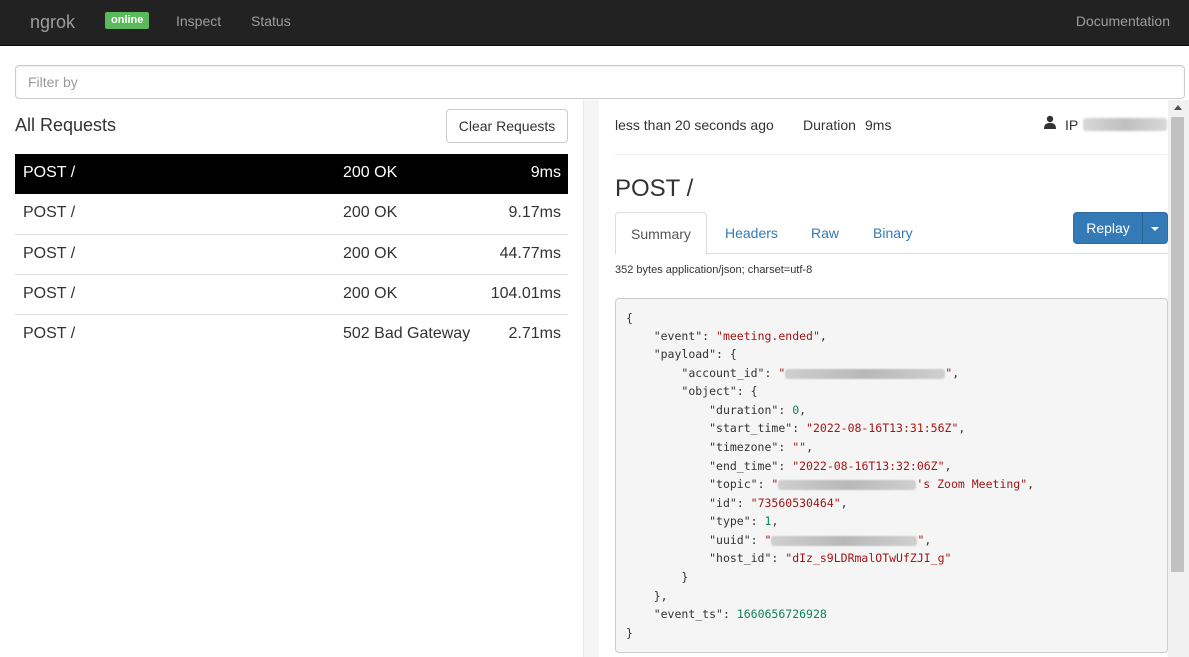 This screenshot has width=1189, height=657. Describe the element at coordinates (781, 614) in the screenshot. I see `json-number: 1660656726928` at that location.